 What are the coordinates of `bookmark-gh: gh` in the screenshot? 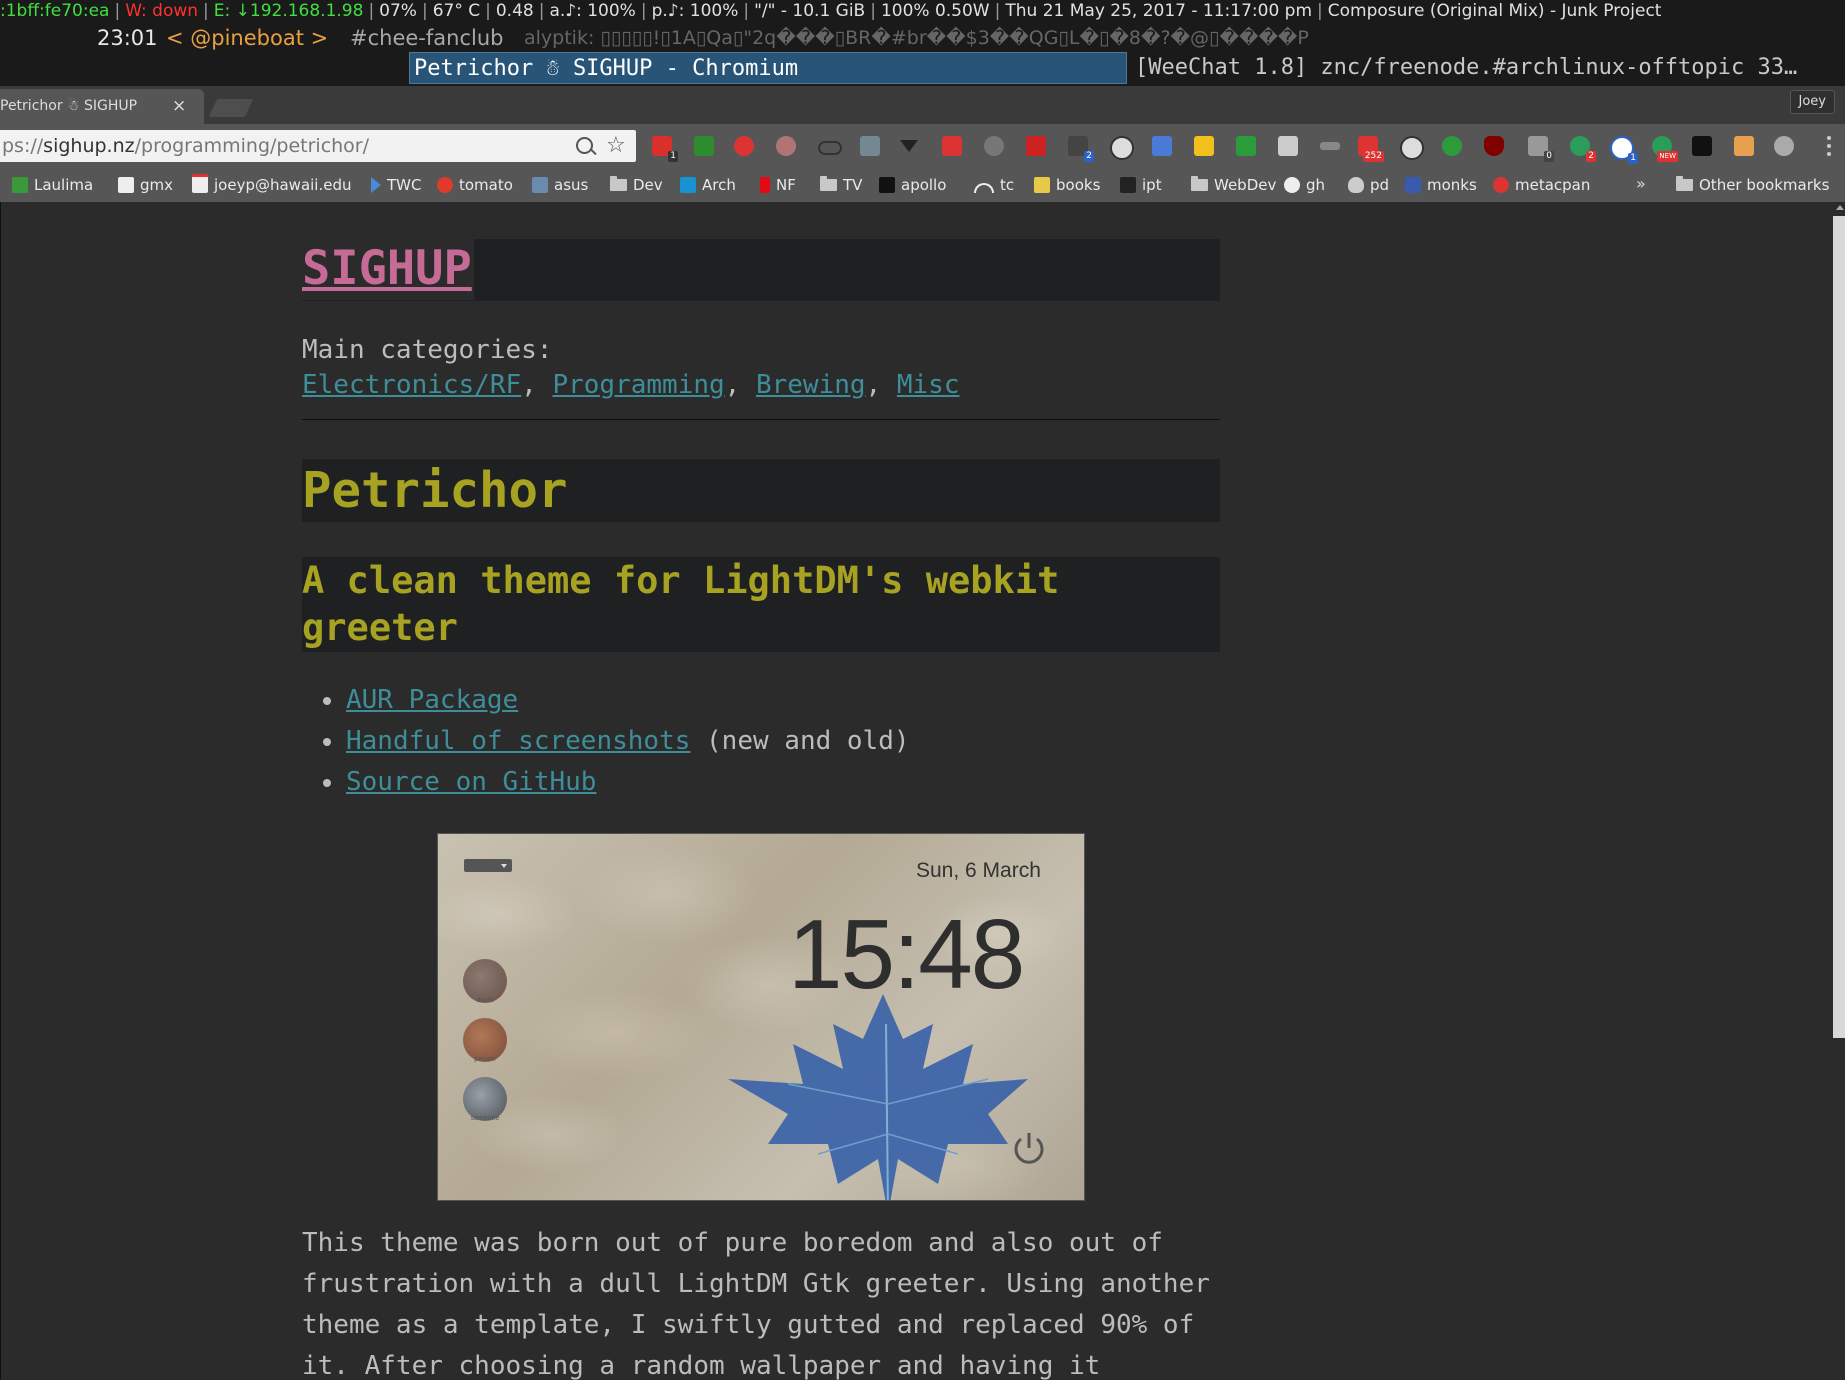 It's located at (1304, 185).